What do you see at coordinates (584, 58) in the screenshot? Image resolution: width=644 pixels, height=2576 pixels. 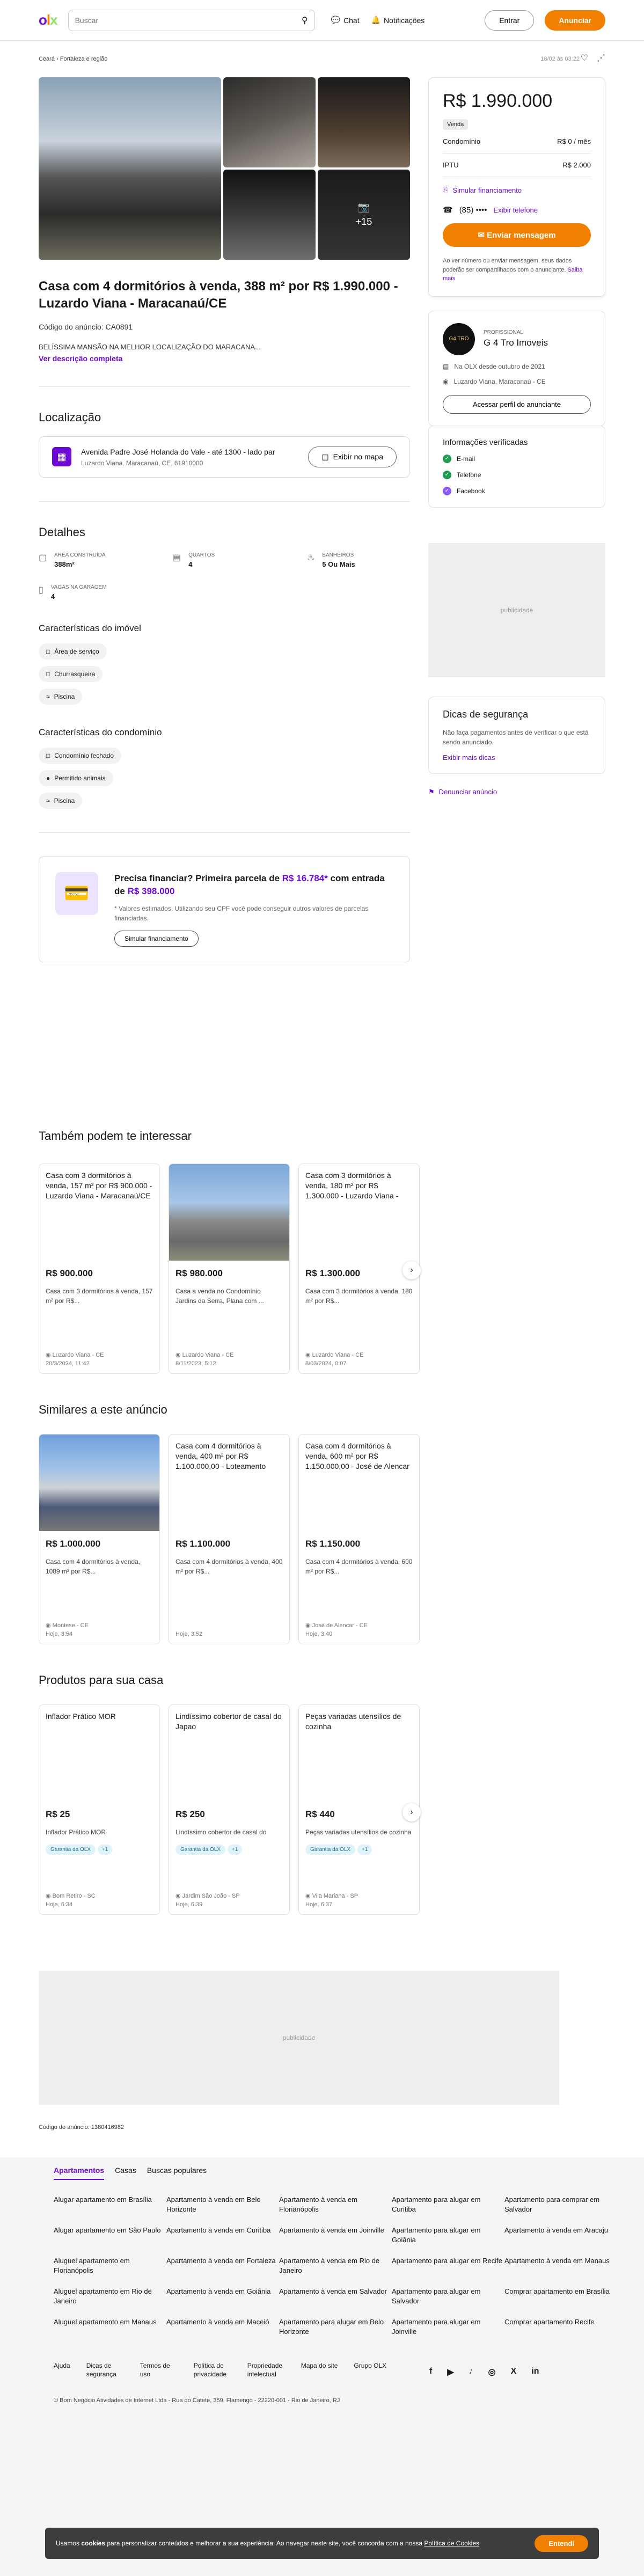 I see `heart-icon: ♡` at bounding box center [584, 58].